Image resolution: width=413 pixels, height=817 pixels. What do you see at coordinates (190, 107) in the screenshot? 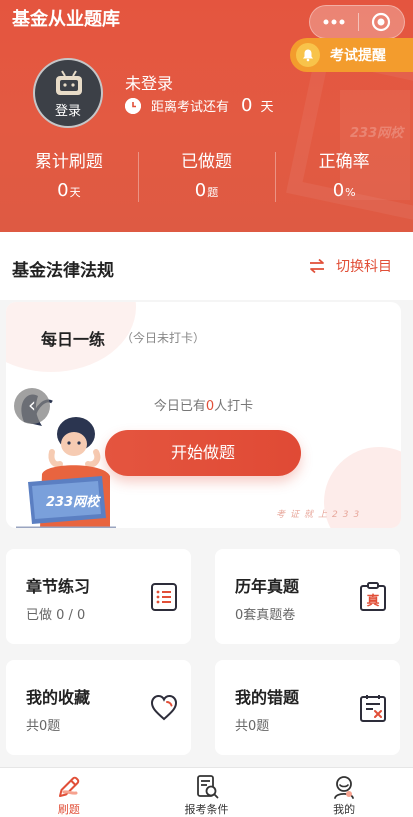
I see `countdown-label: 距离考试还有` at bounding box center [190, 107].